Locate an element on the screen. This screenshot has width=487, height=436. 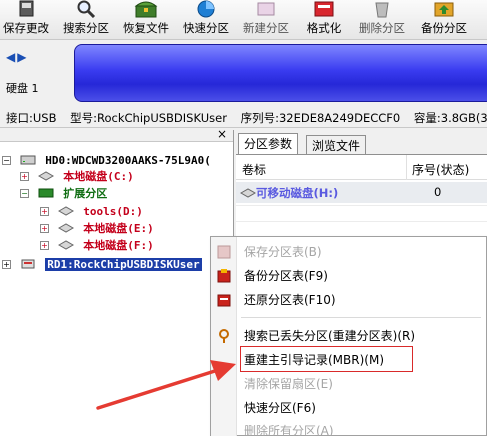
backup-partition-button: 备份分区 is located at coordinates (444, 20).